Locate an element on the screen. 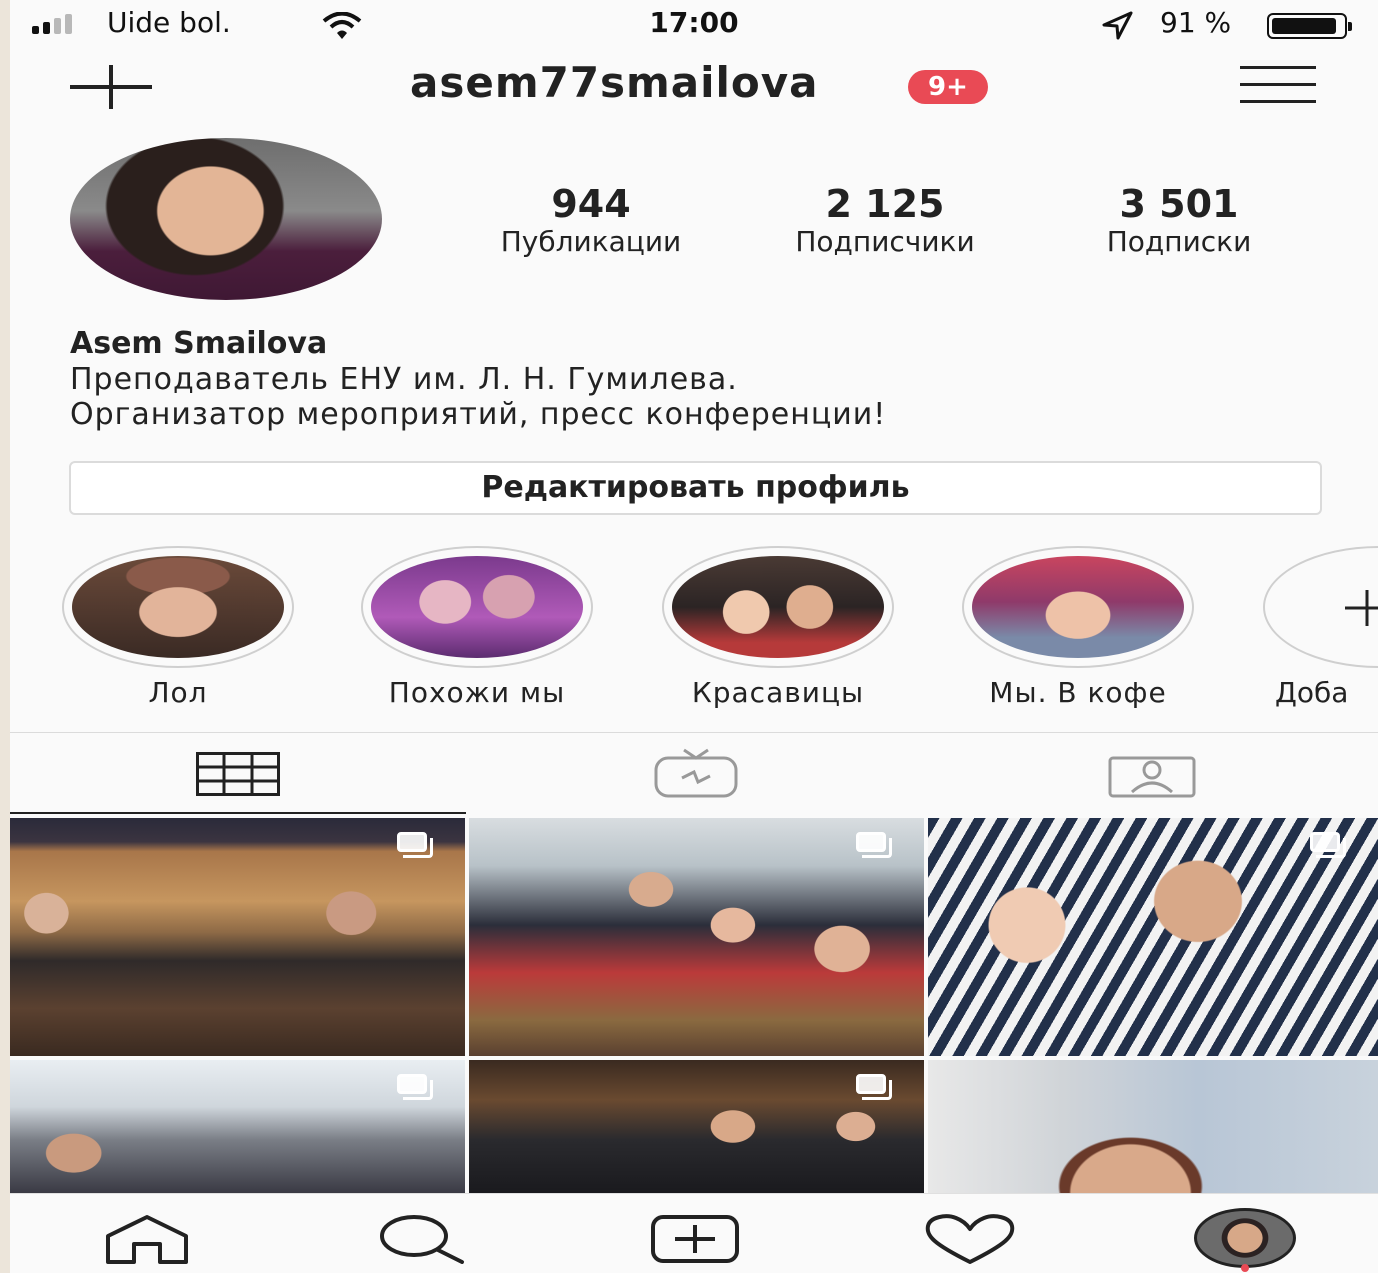  following-stat: 3 501 Подписки is located at coordinates (1179, 222).